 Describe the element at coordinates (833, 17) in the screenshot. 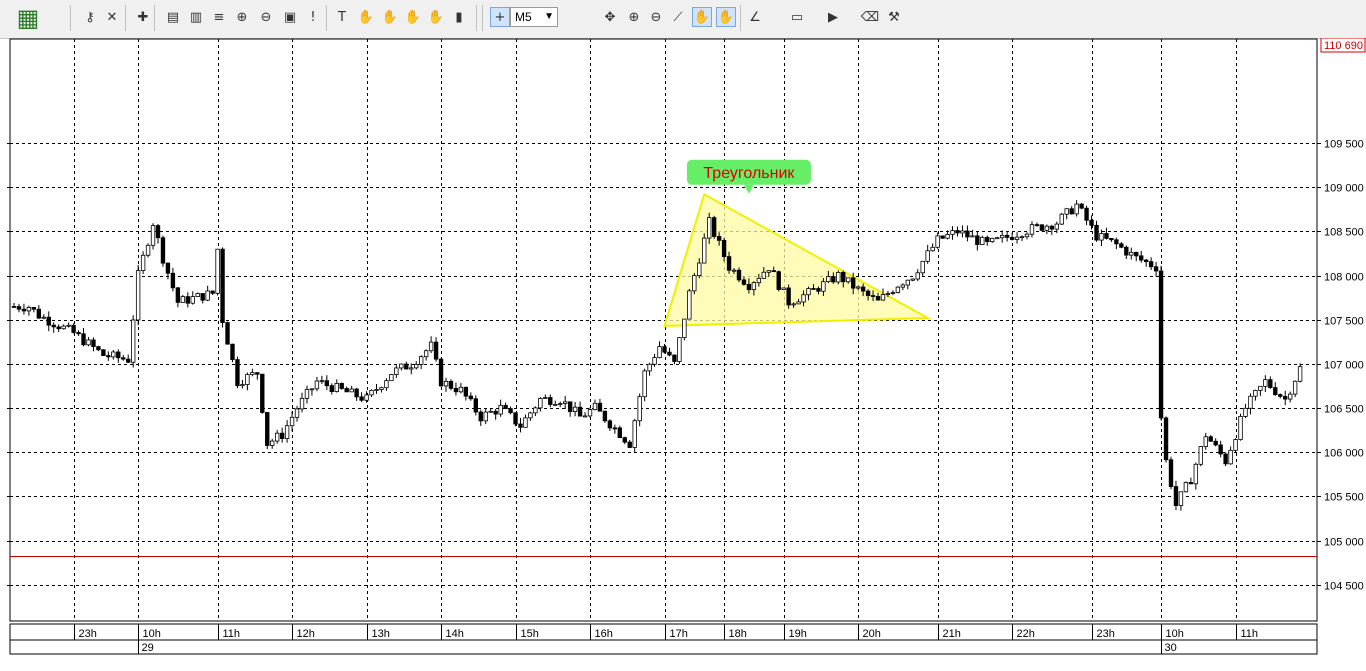

I see `arrow-icon: ▶` at that location.